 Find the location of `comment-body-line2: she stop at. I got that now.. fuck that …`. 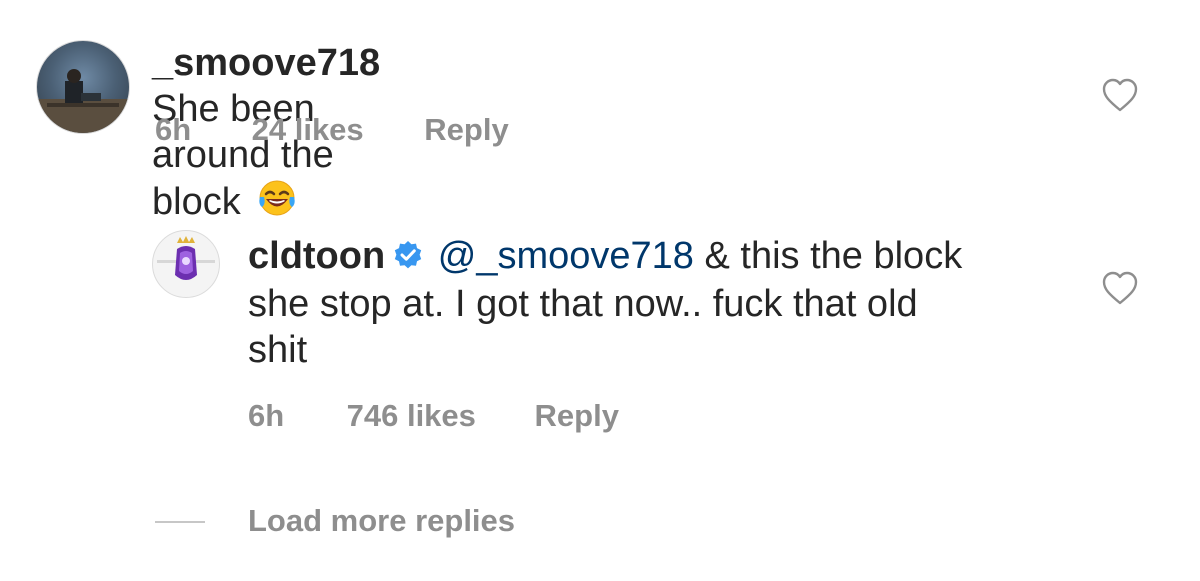

comment-body-line2: she stop at. I got that now.. fuck that … is located at coordinates (583, 304).